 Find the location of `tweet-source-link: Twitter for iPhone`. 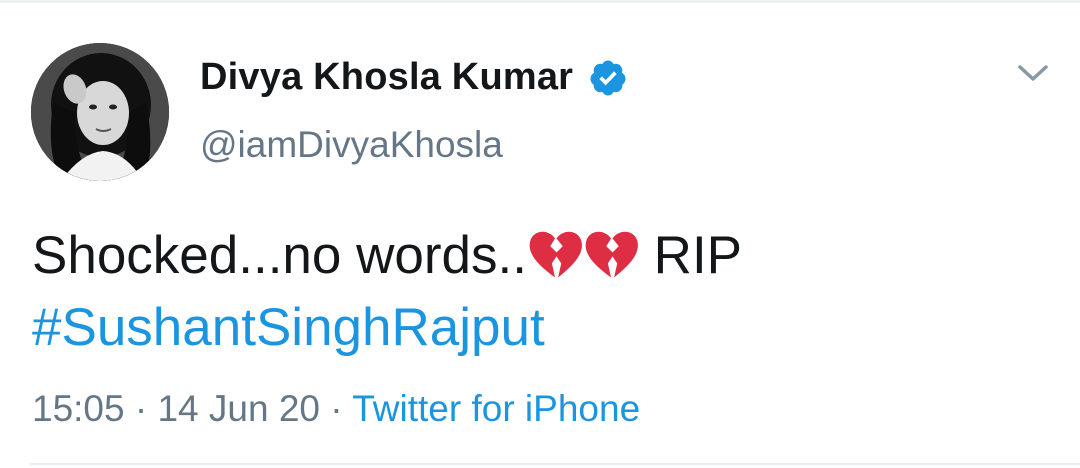

tweet-source-link: Twitter for iPhone is located at coordinates (496, 408).